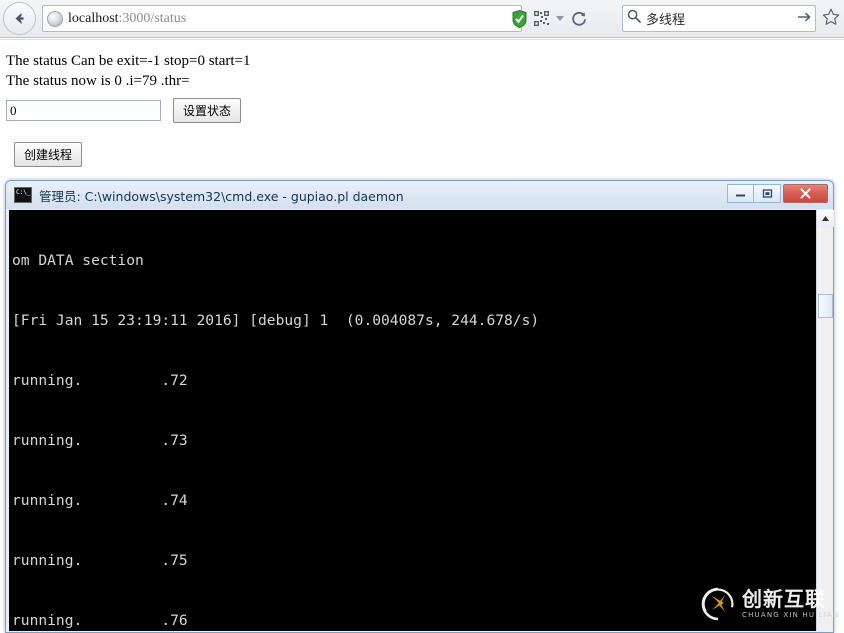  I want to click on address-bar: localhost:3000/status, so click(282, 18).